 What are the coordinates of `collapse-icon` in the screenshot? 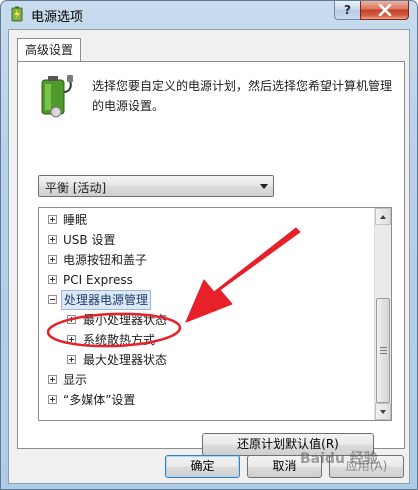 It's located at (52, 299).